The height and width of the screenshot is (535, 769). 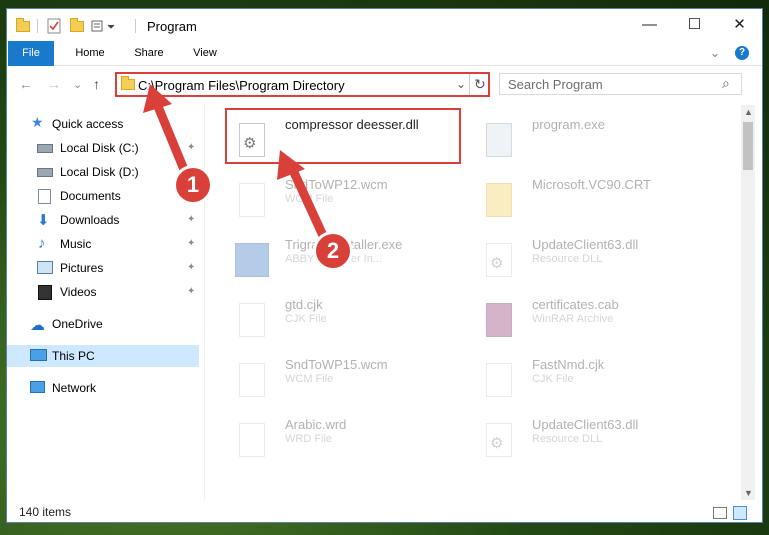 I want to click on file-item-microsoft-vc90-crt: Microsoft.VC90.CRT, so click(x=588, y=197).